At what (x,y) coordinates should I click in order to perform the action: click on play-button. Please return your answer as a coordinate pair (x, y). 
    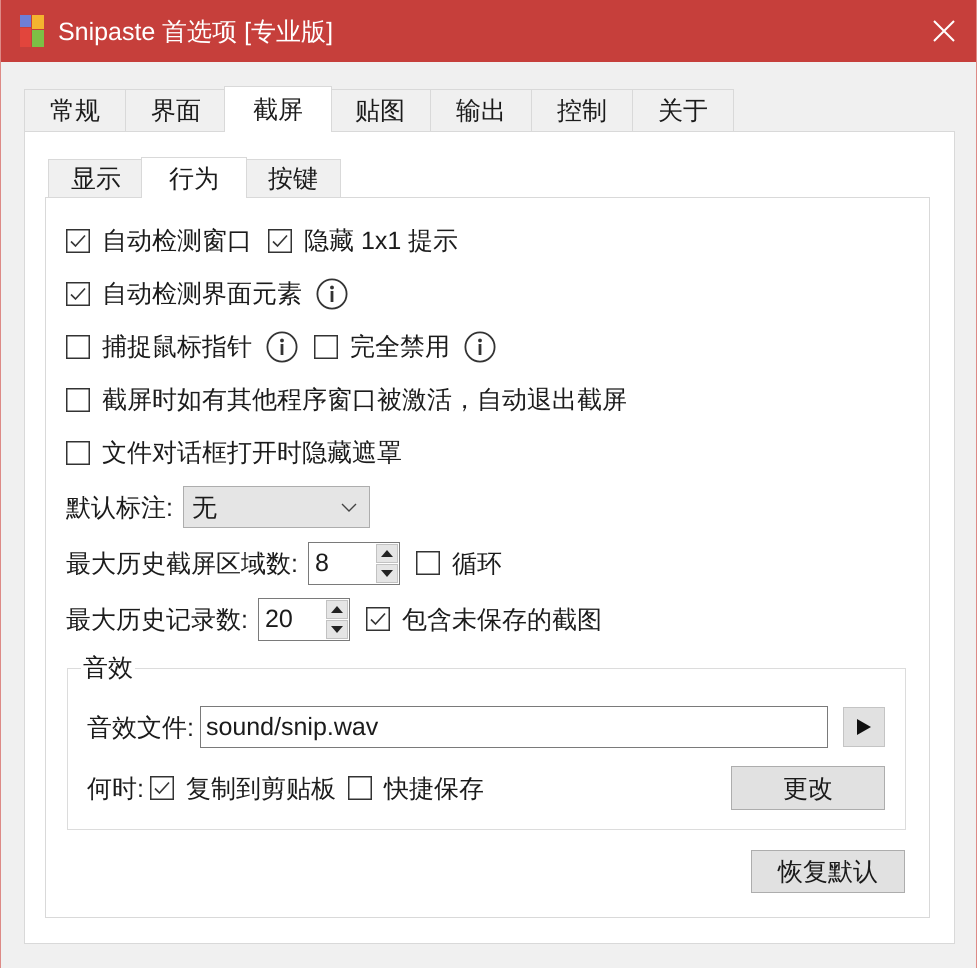
    Looking at the image, I should click on (864, 727).